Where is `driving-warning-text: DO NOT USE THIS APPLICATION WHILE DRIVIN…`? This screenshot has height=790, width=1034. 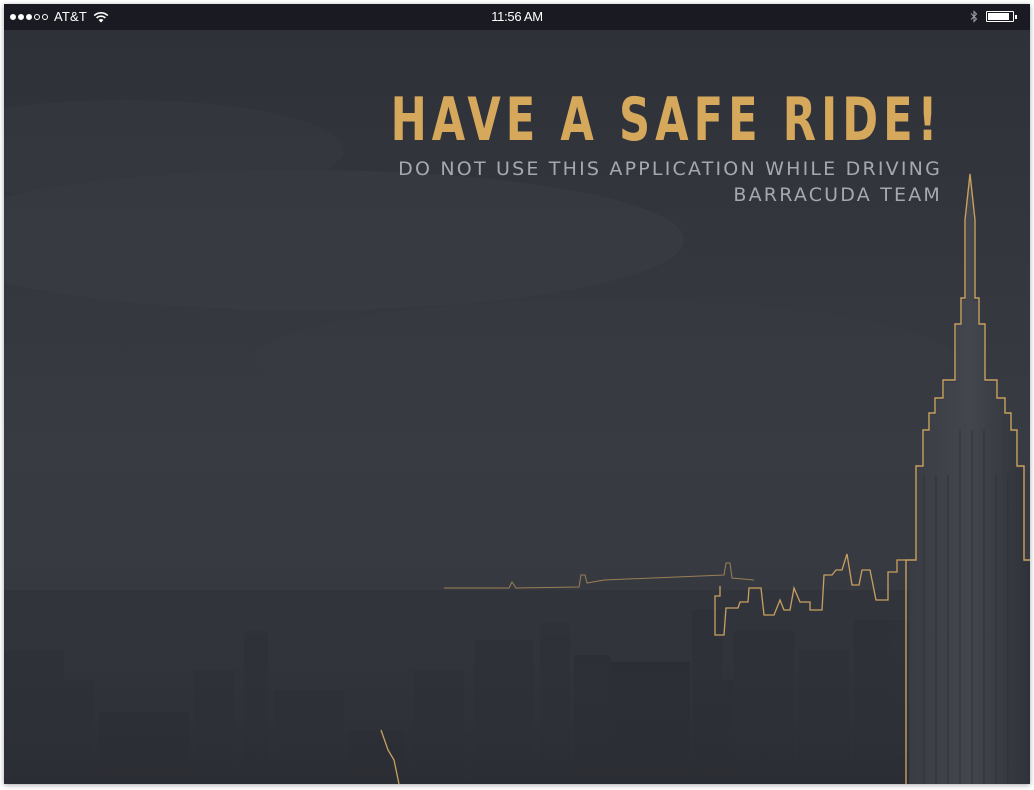
driving-warning-text: DO NOT USE THIS APPLICATION WHILE DRIVIN… is located at coordinates (670, 169).